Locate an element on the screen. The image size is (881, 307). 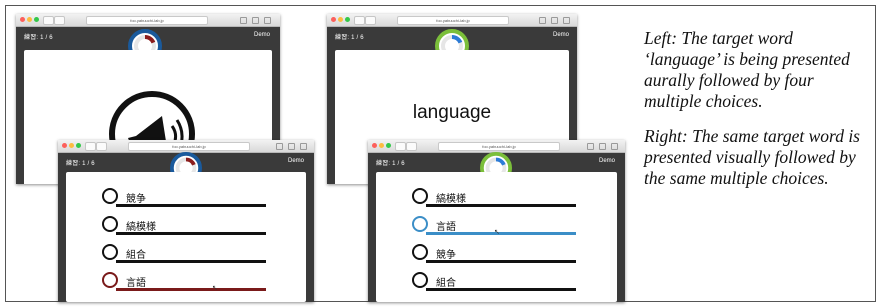
choices-panel: 縞模様 言語 ↖ 競争 組合 is located at coordinates (496, 237).